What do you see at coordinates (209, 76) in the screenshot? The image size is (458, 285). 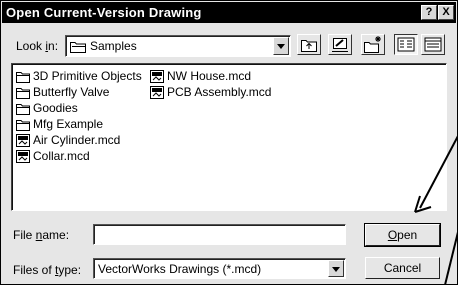 I see `item-name: NW House.mcd` at bounding box center [209, 76].